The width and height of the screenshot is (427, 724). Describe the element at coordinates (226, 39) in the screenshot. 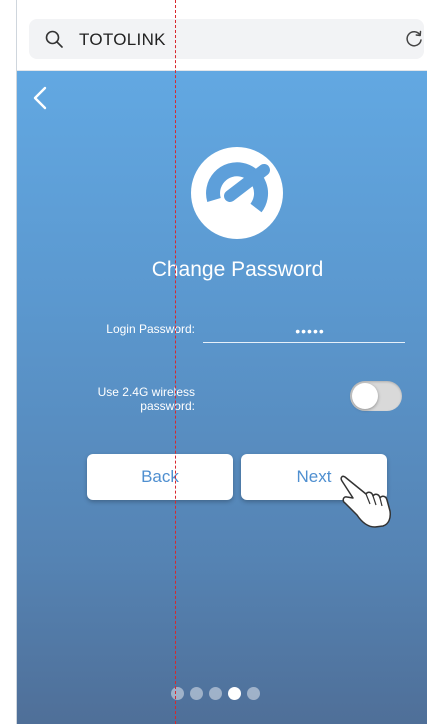

I see `search-bar: TOTOLINK` at that location.